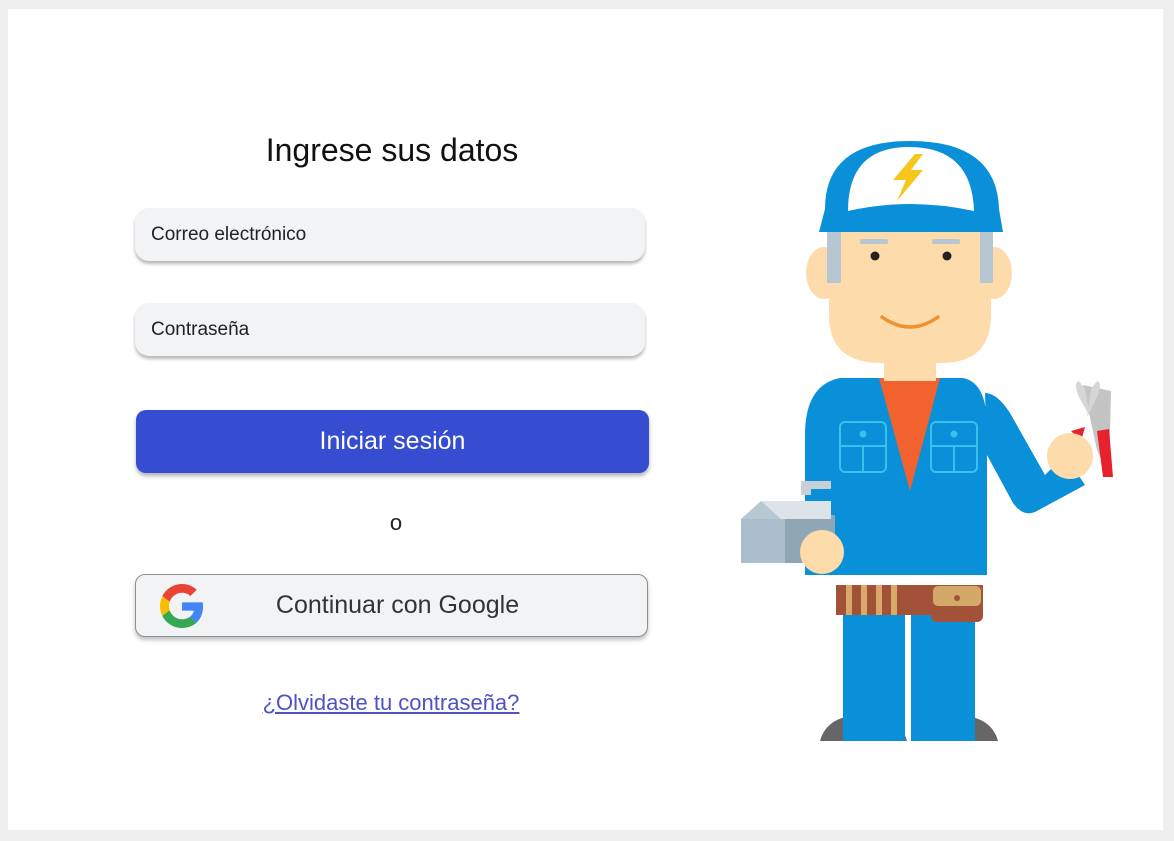 This screenshot has width=1174, height=841. I want to click on google-signin-button: Continuar con Google, so click(391, 605).